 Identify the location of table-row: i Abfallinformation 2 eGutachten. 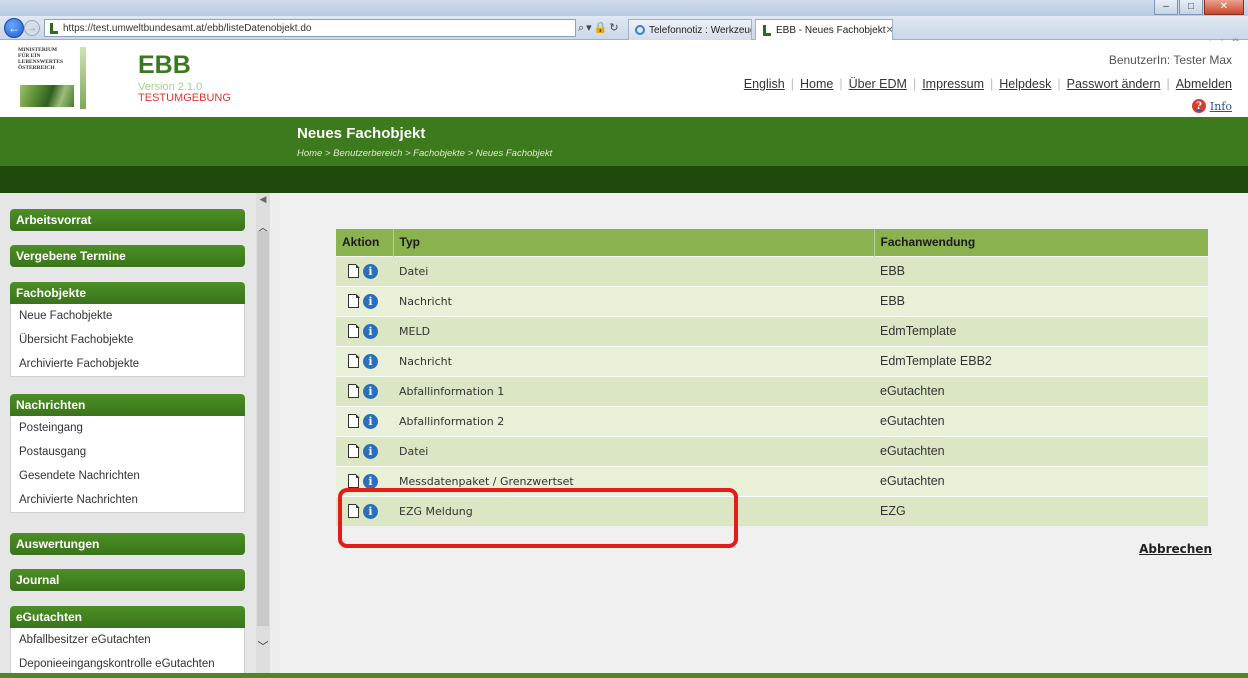
(772, 420).